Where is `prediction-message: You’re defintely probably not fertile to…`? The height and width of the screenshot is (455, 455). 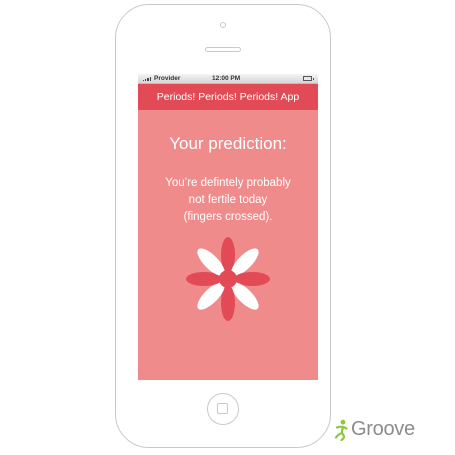 prediction-message: You’re defintely probably not fertile to… is located at coordinates (228, 200).